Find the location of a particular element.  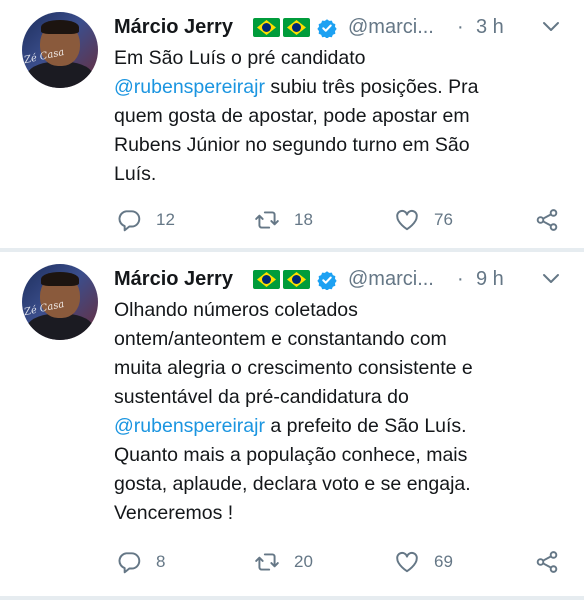

tweet-line-text: subiu três posições. Pra is located at coordinates (374, 87).